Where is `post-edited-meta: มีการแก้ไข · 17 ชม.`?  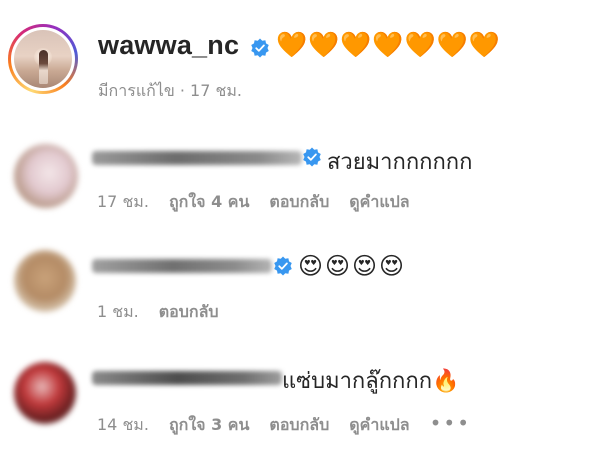 post-edited-meta: มีการแก้ไข · 17 ชม. is located at coordinates (170, 90).